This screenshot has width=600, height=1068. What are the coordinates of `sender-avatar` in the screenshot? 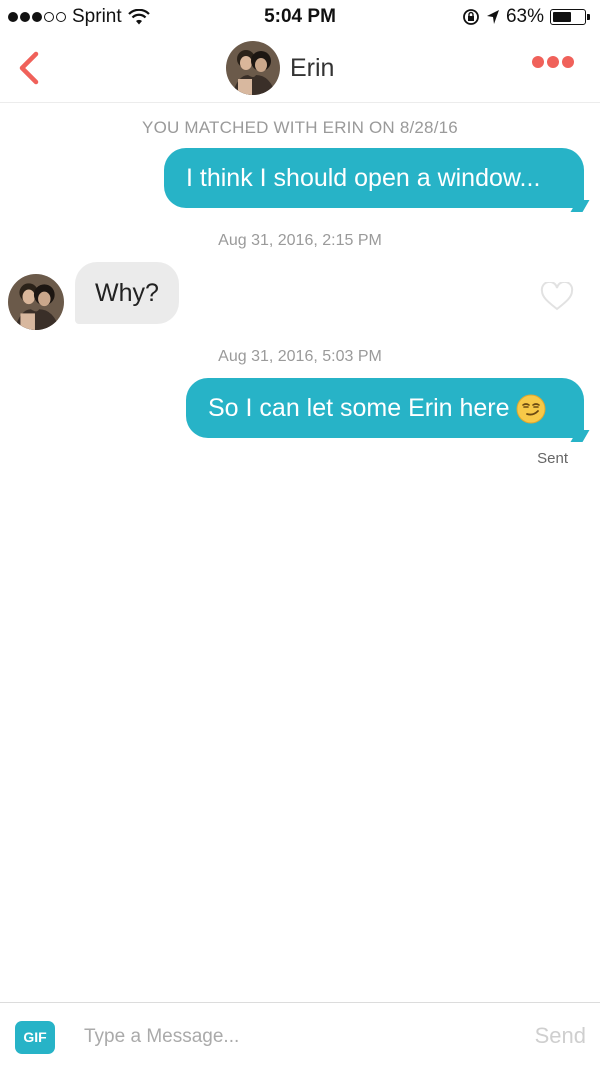 It's located at (36, 302).